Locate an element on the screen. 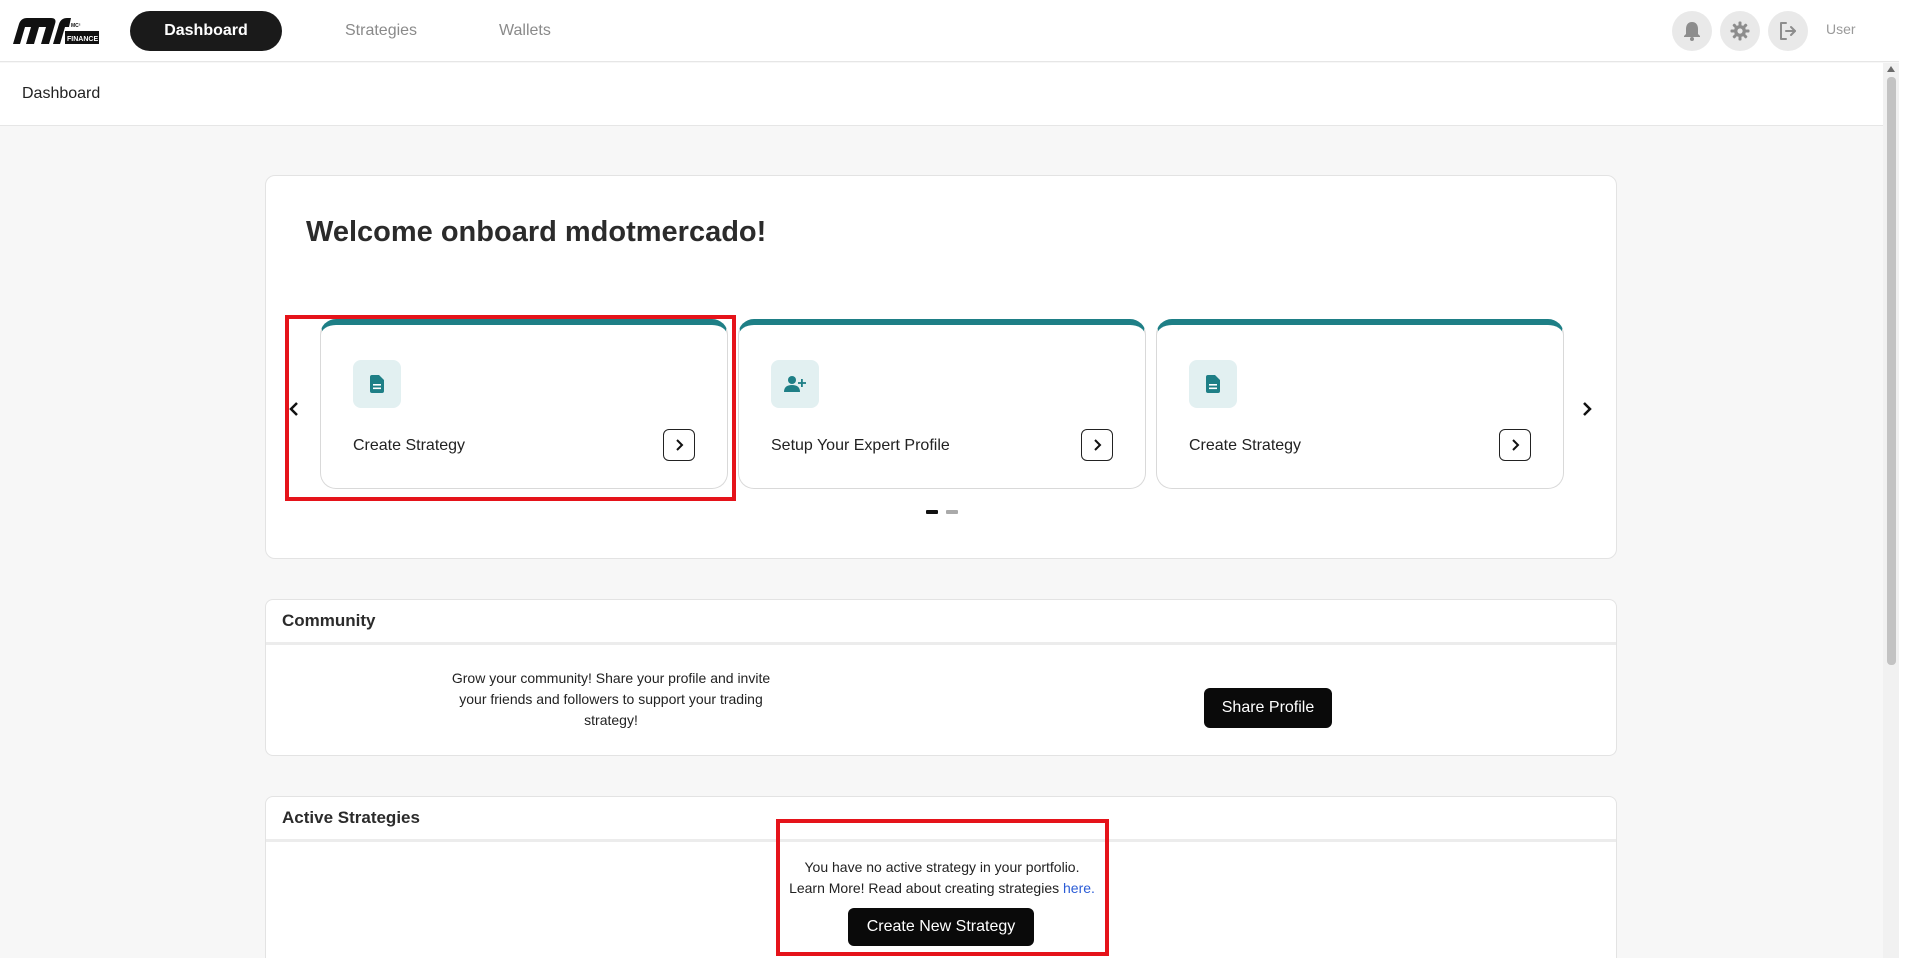 Image resolution: width=1918 pixels, height=958 pixels. logout-button is located at coordinates (1788, 31).